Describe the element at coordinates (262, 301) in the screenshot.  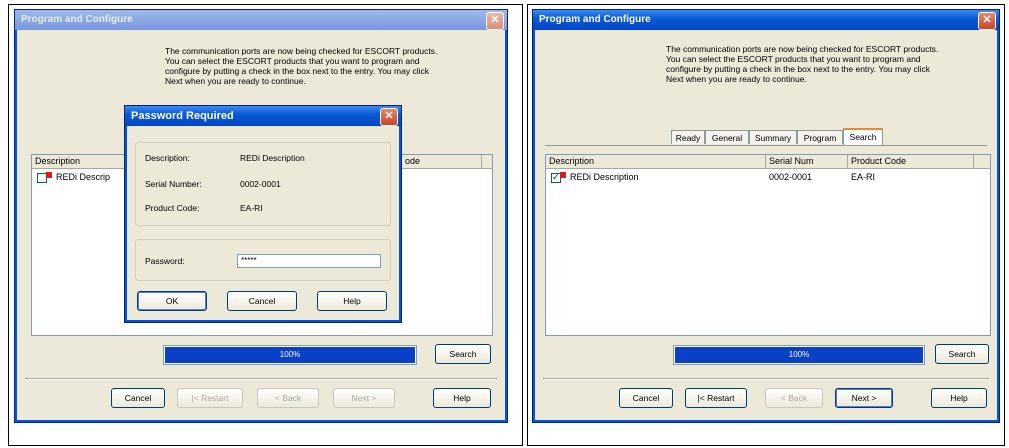
I see `password-cancel-button: Cancel` at that location.